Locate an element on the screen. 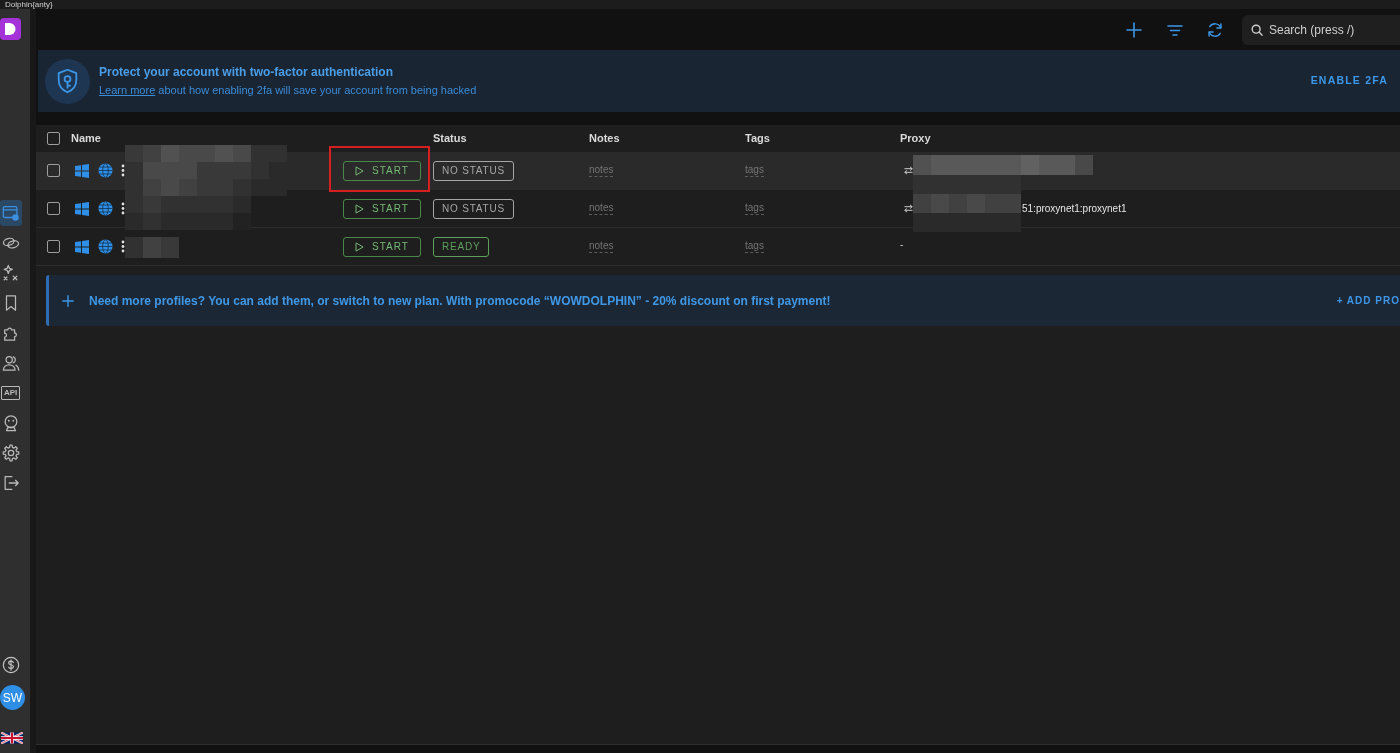 Image resolution: width=1400 pixels, height=753 pixels. flag-icon is located at coordinates (12, 738).